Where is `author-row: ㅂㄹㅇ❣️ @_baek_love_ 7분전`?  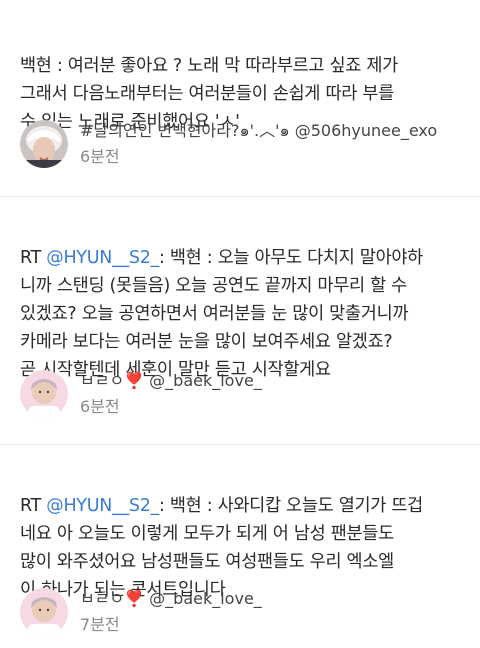 author-row: ㅂㄹㅇ❣️ @_baek_love_ 7분전 is located at coordinates (245, 618).